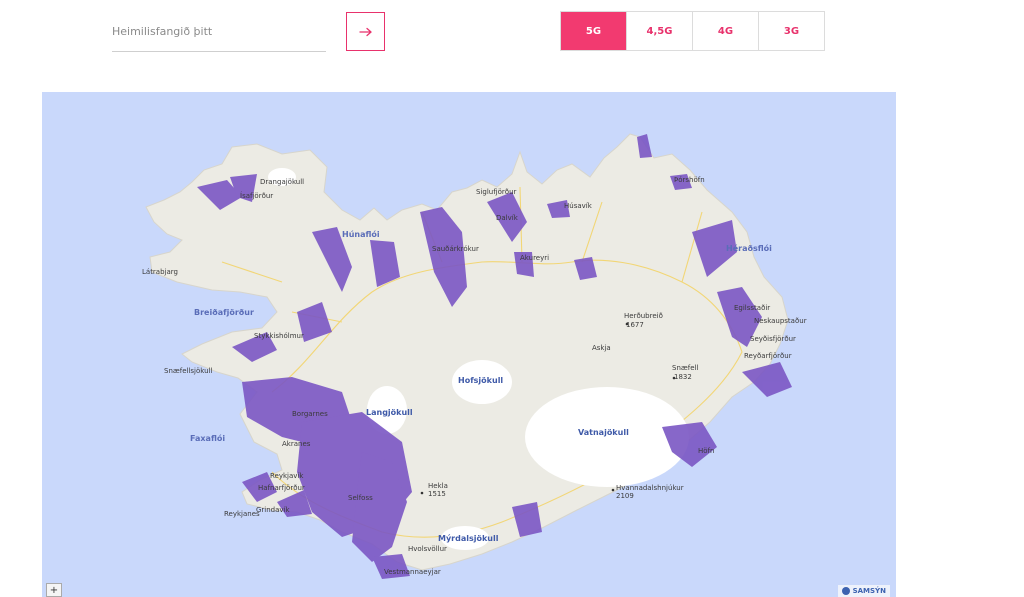 Image resolution: width=1024 pixels, height=597 pixels. What do you see at coordinates (273, 510) in the screenshot?
I see `label-place: Grindavík` at bounding box center [273, 510].